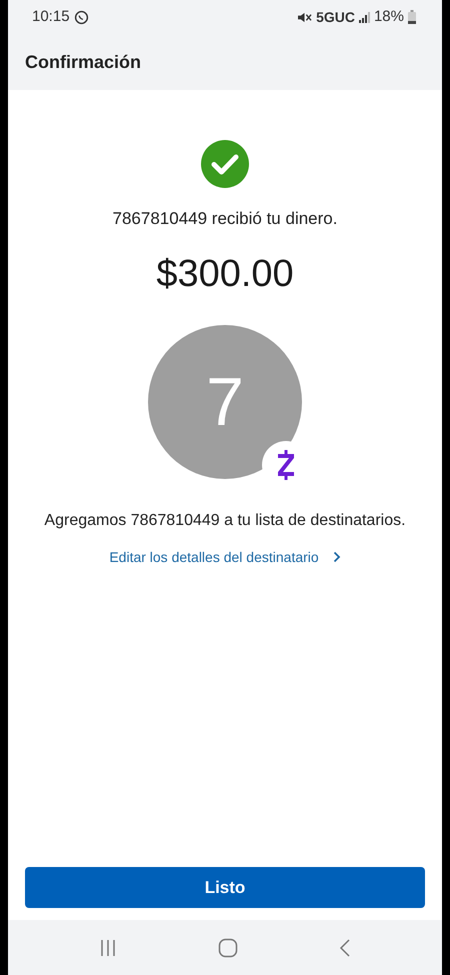  What do you see at coordinates (225, 219) in the screenshot?
I see `confirmation-message: 7867810449 recibió tu dinero.` at bounding box center [225, 219].